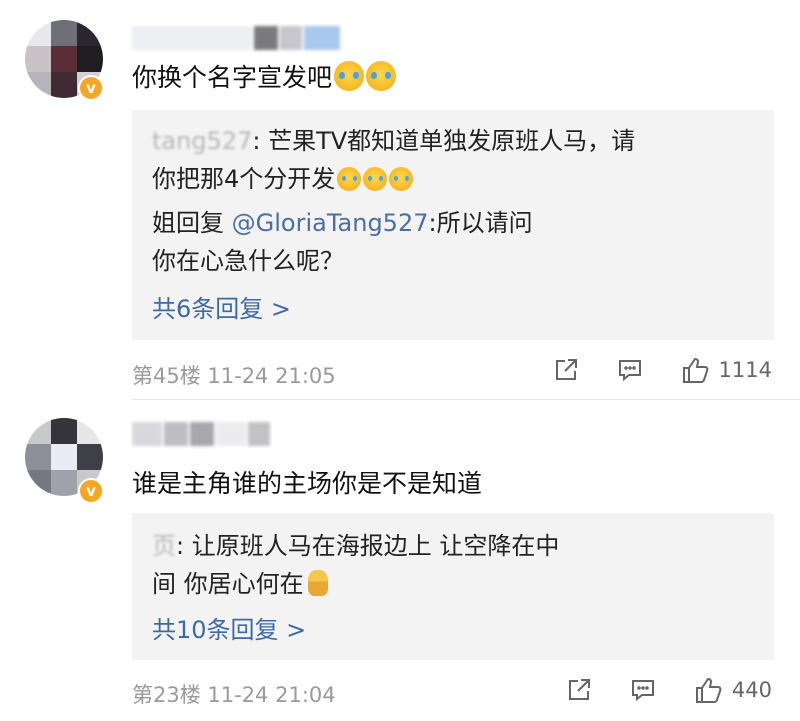  I want to click on reply-author: tang527, so click(202, 141).